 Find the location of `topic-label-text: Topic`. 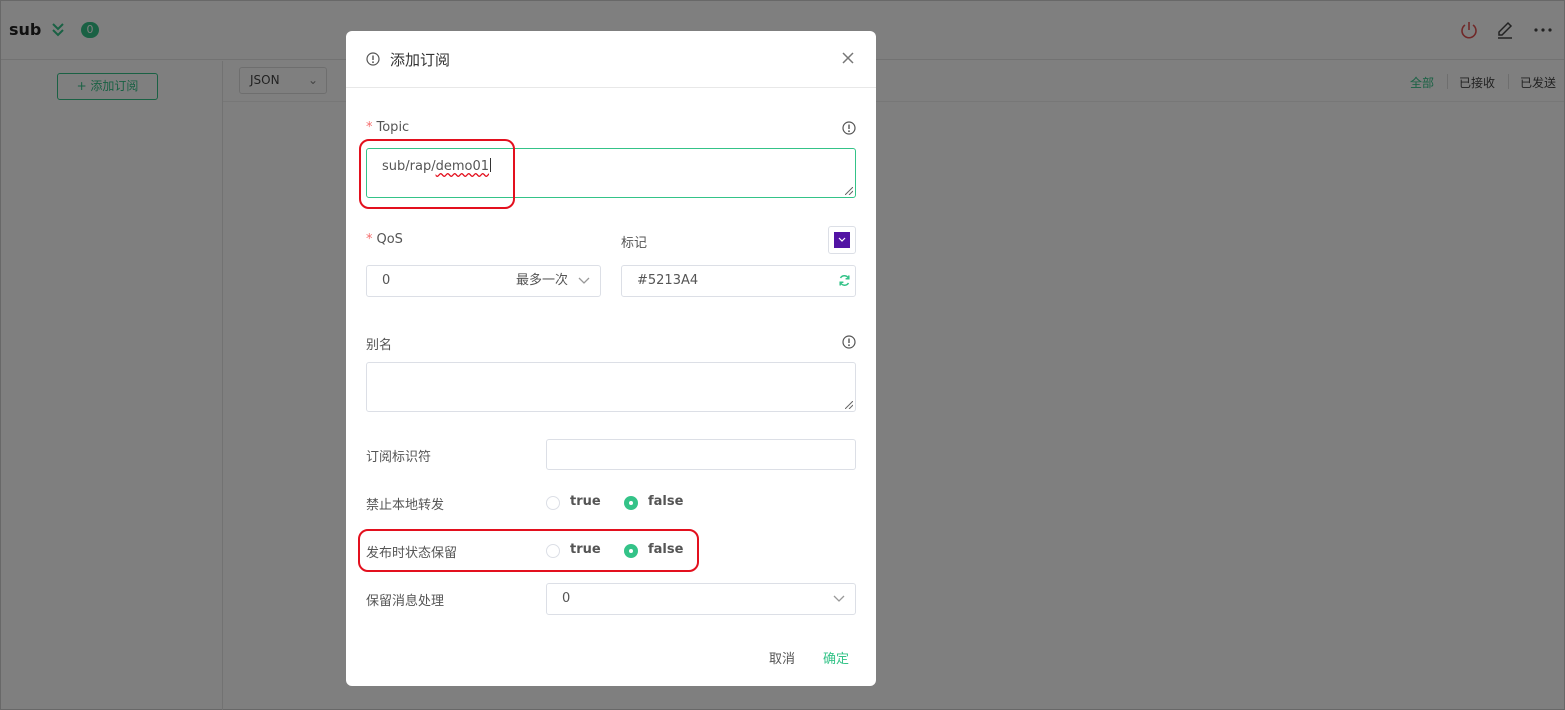

topic-label-text: Topic is located at coordinates (393, 127).